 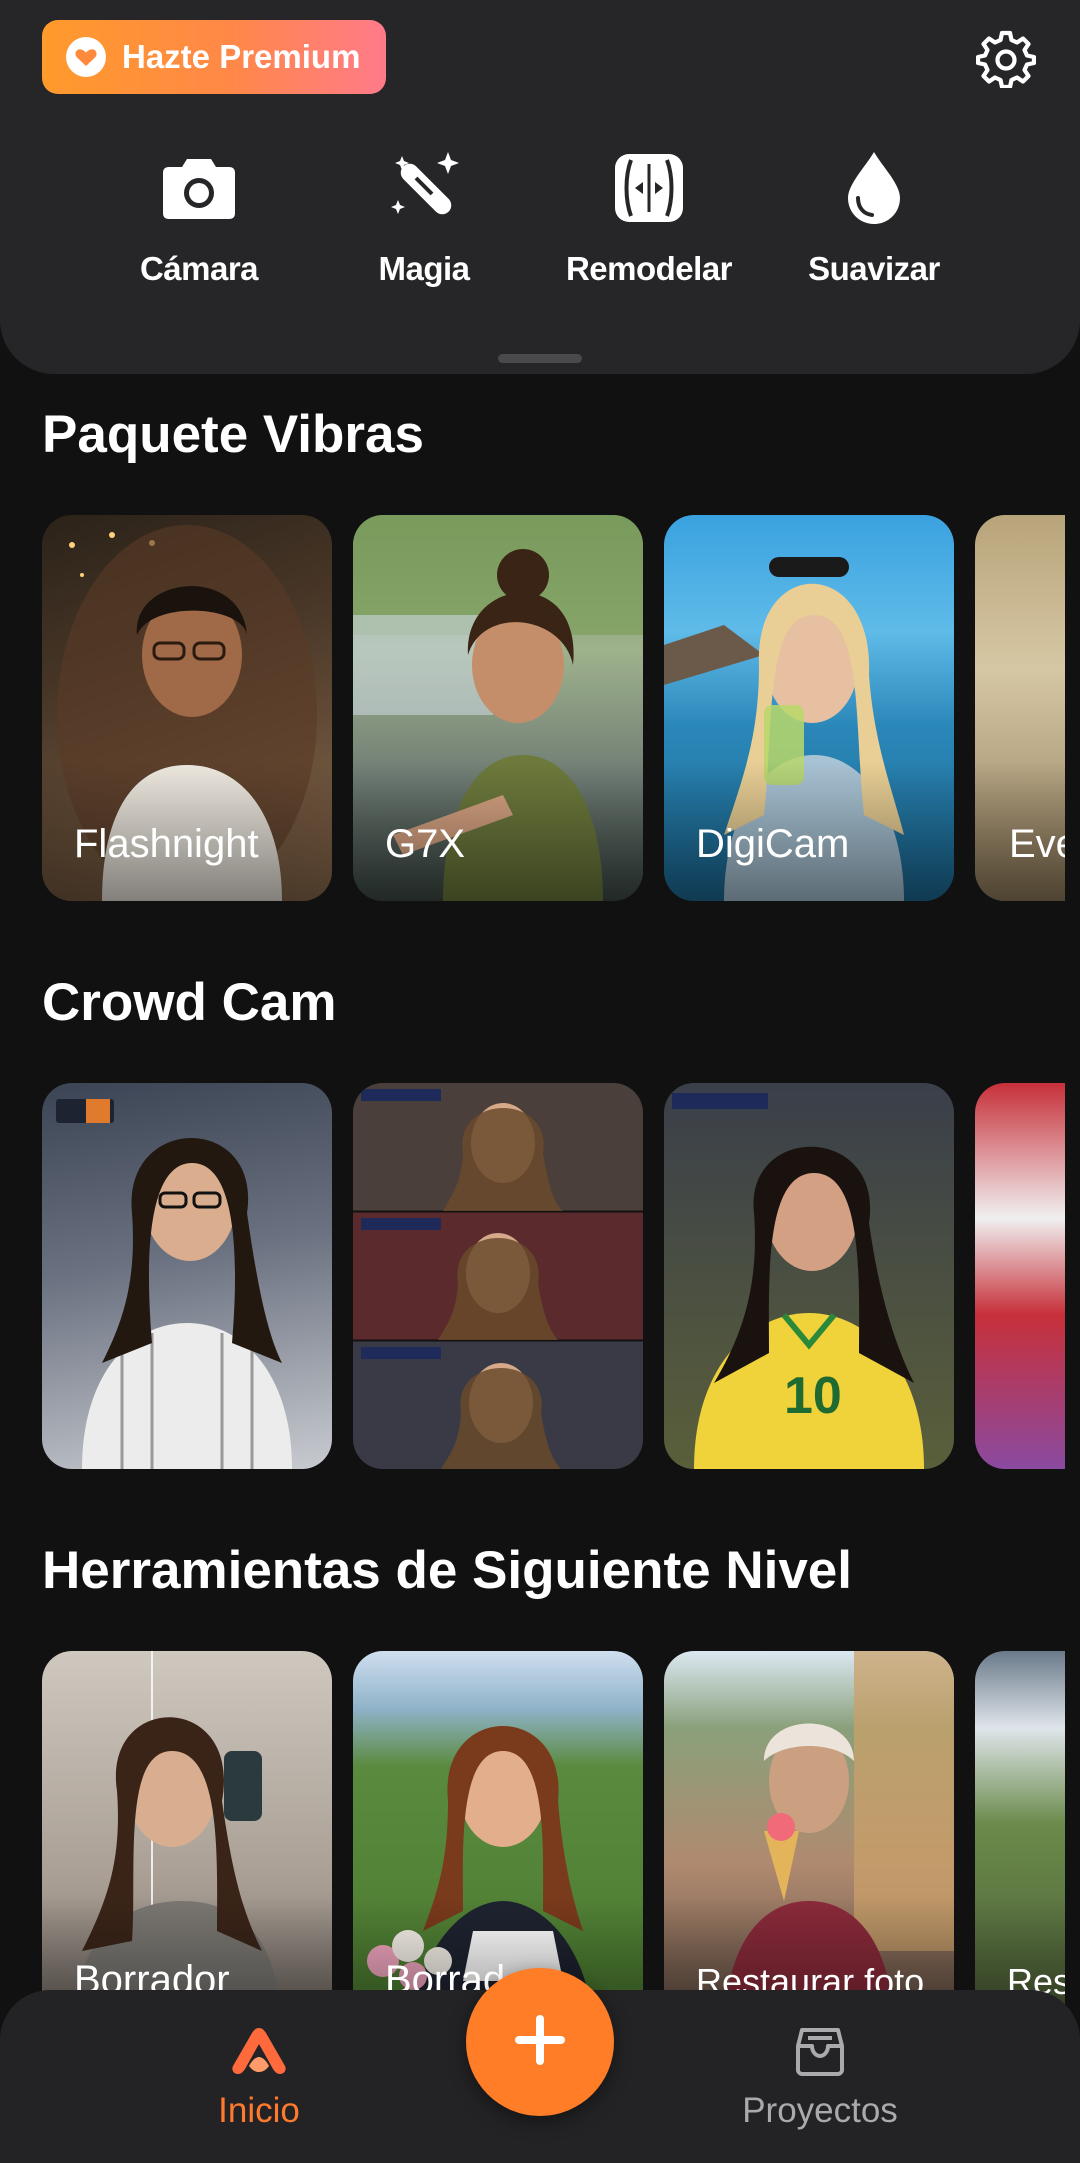 I want to click on gear-icon, so click(x=1006, y=58).